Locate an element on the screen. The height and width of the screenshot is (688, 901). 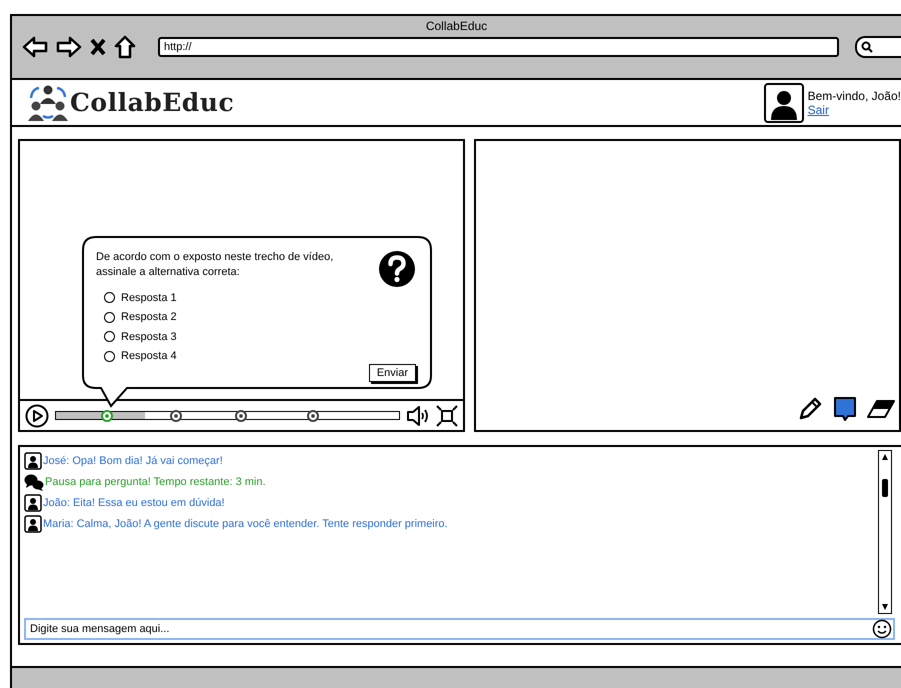
search-icon is located at coordinates (867, 47).